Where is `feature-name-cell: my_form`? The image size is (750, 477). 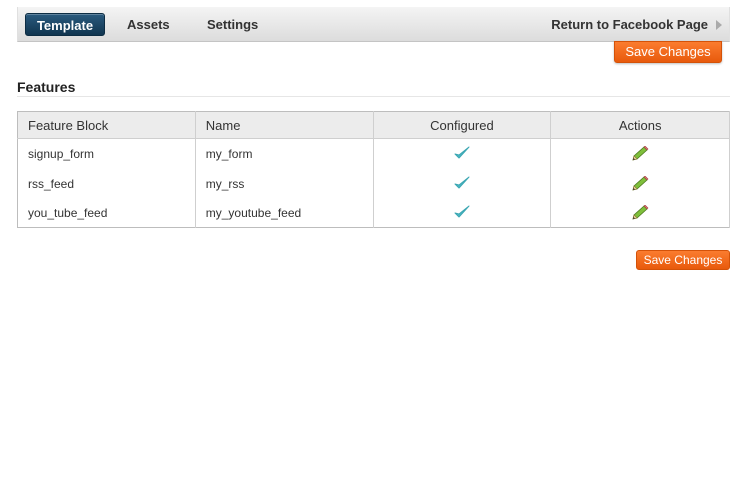
feature-name-cell: my_form is located at coordinates (284, 153).